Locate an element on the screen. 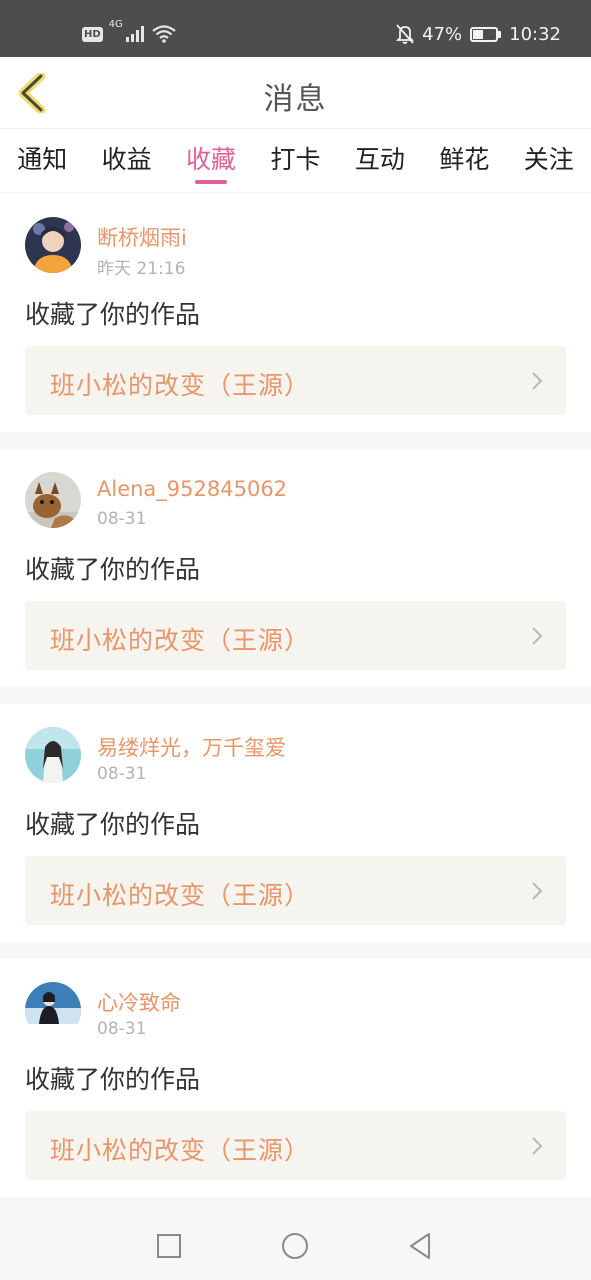 This screenshot has height=1280, width=591. tab-label: 打卡 is located at coordinates (295, 159).